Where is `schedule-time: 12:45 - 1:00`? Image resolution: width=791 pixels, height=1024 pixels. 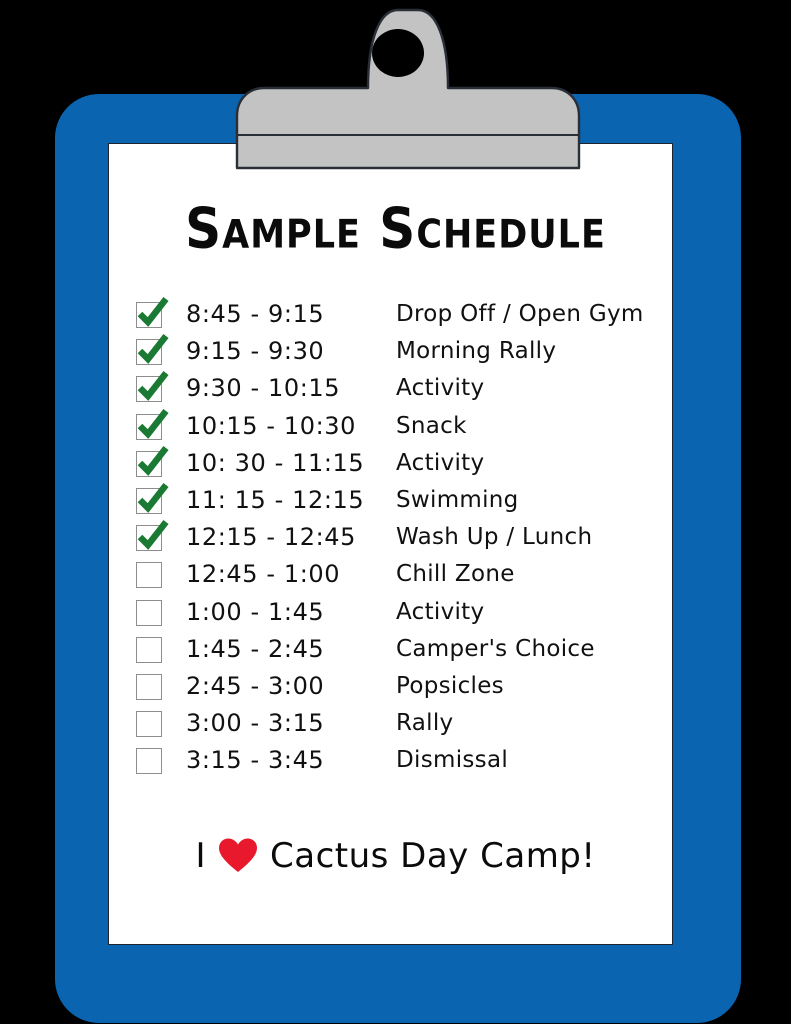 schedule-time: 12:45 - 1:00 is located at coordinates (263, 574).